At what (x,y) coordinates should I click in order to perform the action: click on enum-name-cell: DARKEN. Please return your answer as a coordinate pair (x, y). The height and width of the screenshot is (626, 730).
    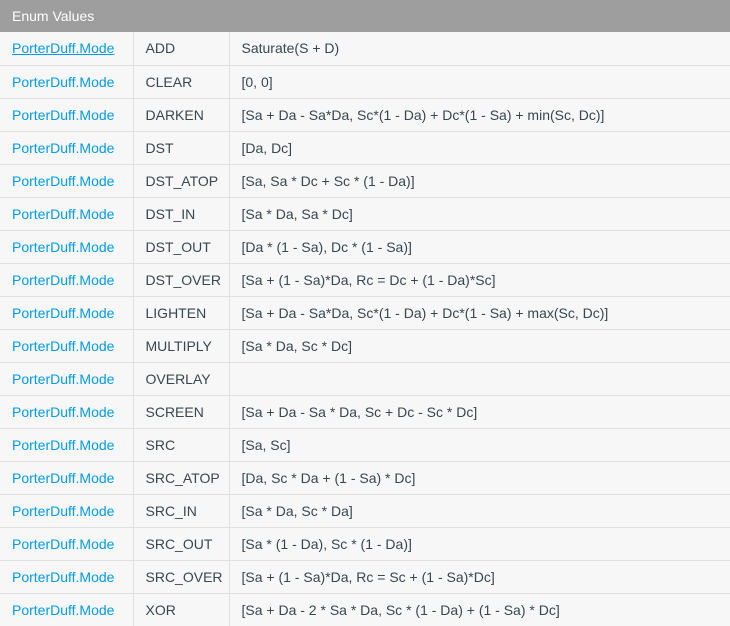
    Looking at the image, I should click on (181, 114).